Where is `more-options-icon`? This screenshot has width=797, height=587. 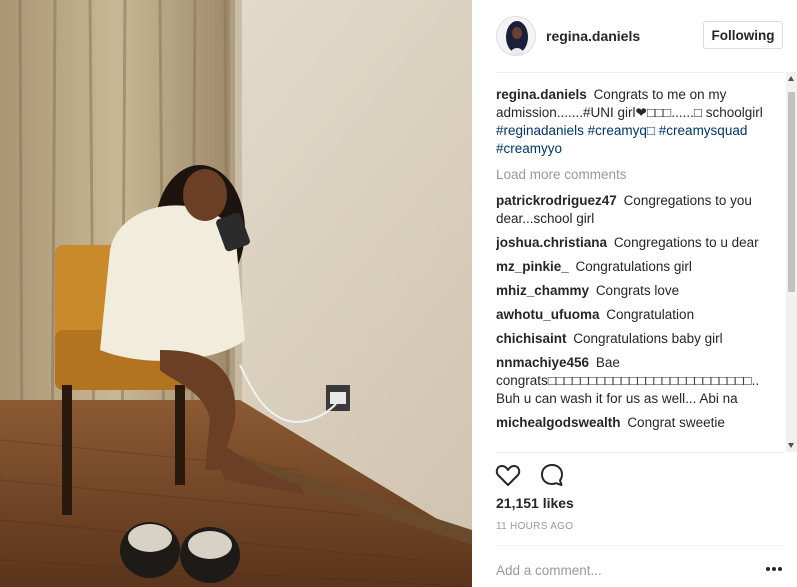 more-options-icon is located at coordinates (774, 569).